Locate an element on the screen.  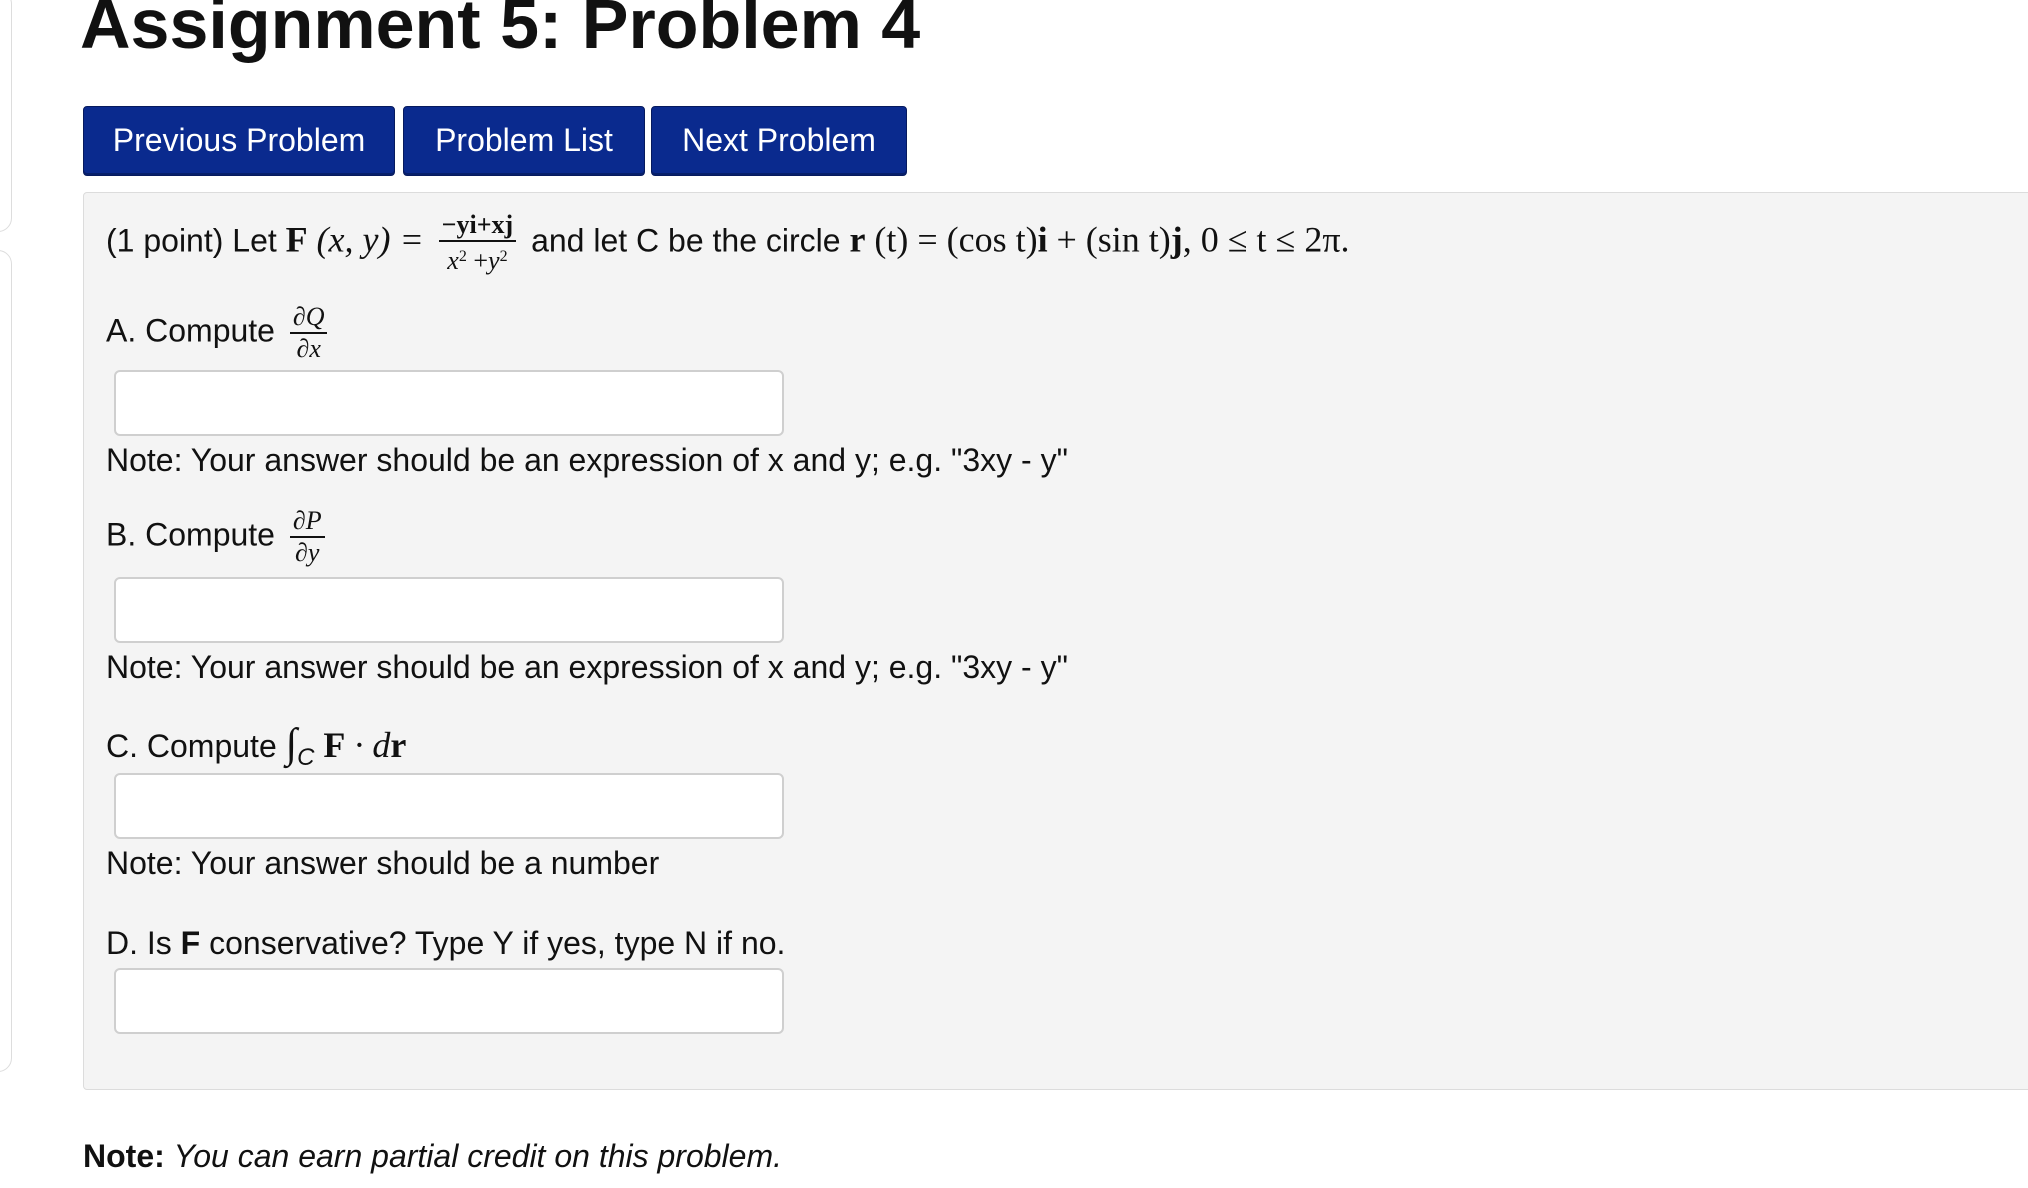
part-b-fraction: ∂P ∂y is located at coordinates (307, 537).